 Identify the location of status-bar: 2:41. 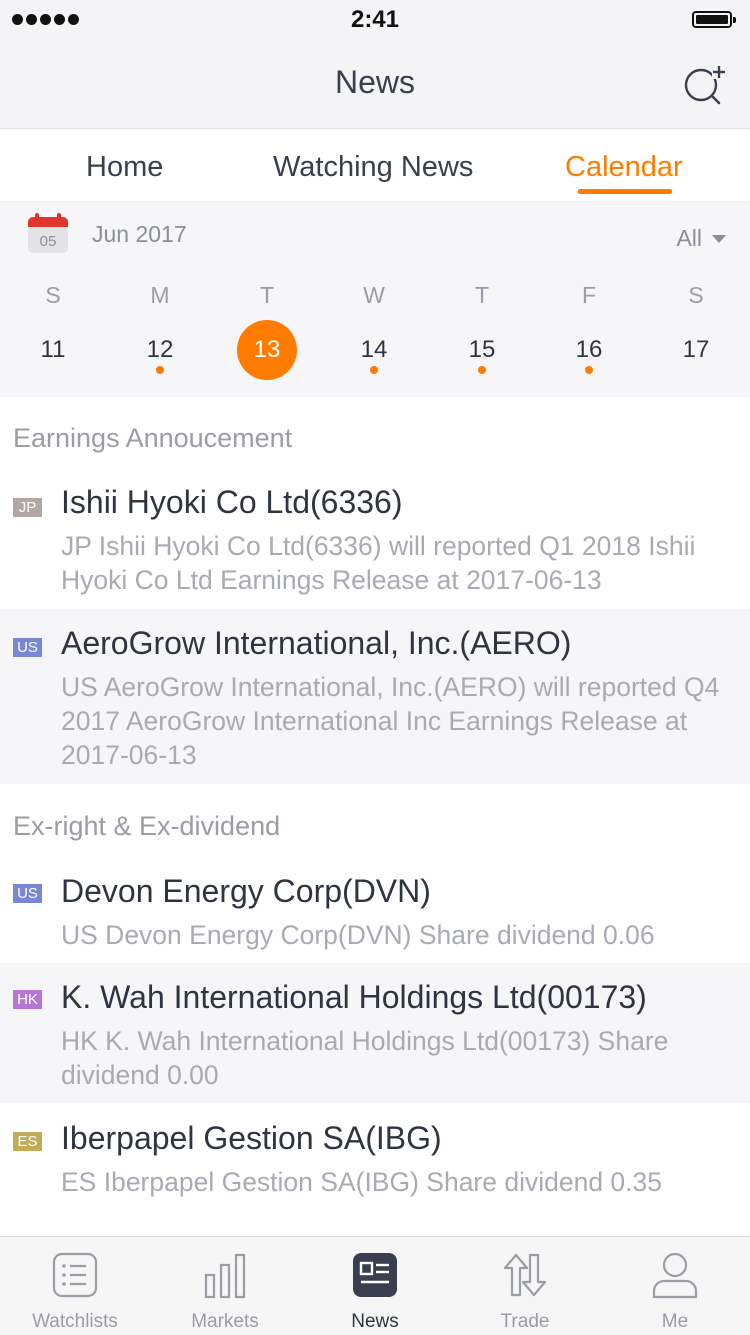
(375, 20).